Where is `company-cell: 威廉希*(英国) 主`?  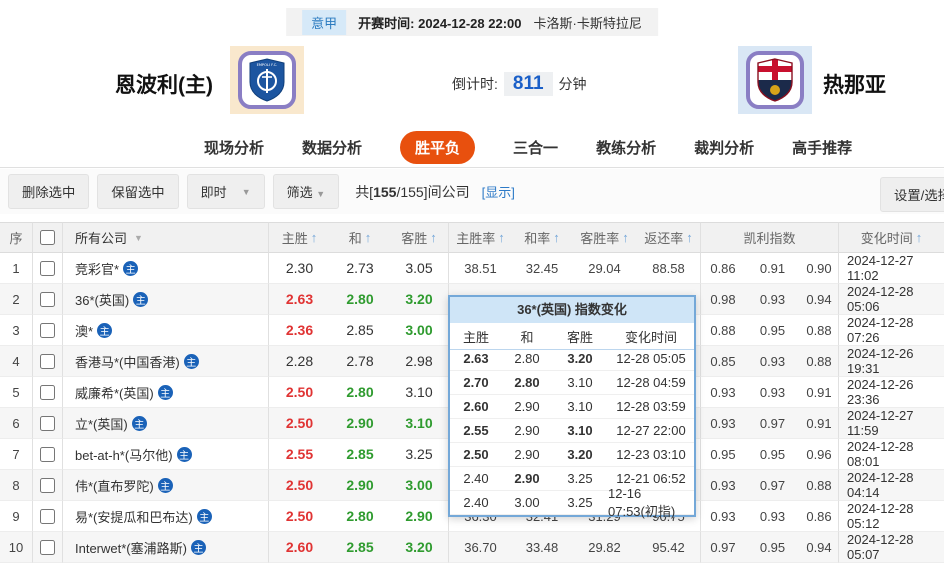 company-cell: 威廉希*(英国) 主 is located at coordinates (165, 392).